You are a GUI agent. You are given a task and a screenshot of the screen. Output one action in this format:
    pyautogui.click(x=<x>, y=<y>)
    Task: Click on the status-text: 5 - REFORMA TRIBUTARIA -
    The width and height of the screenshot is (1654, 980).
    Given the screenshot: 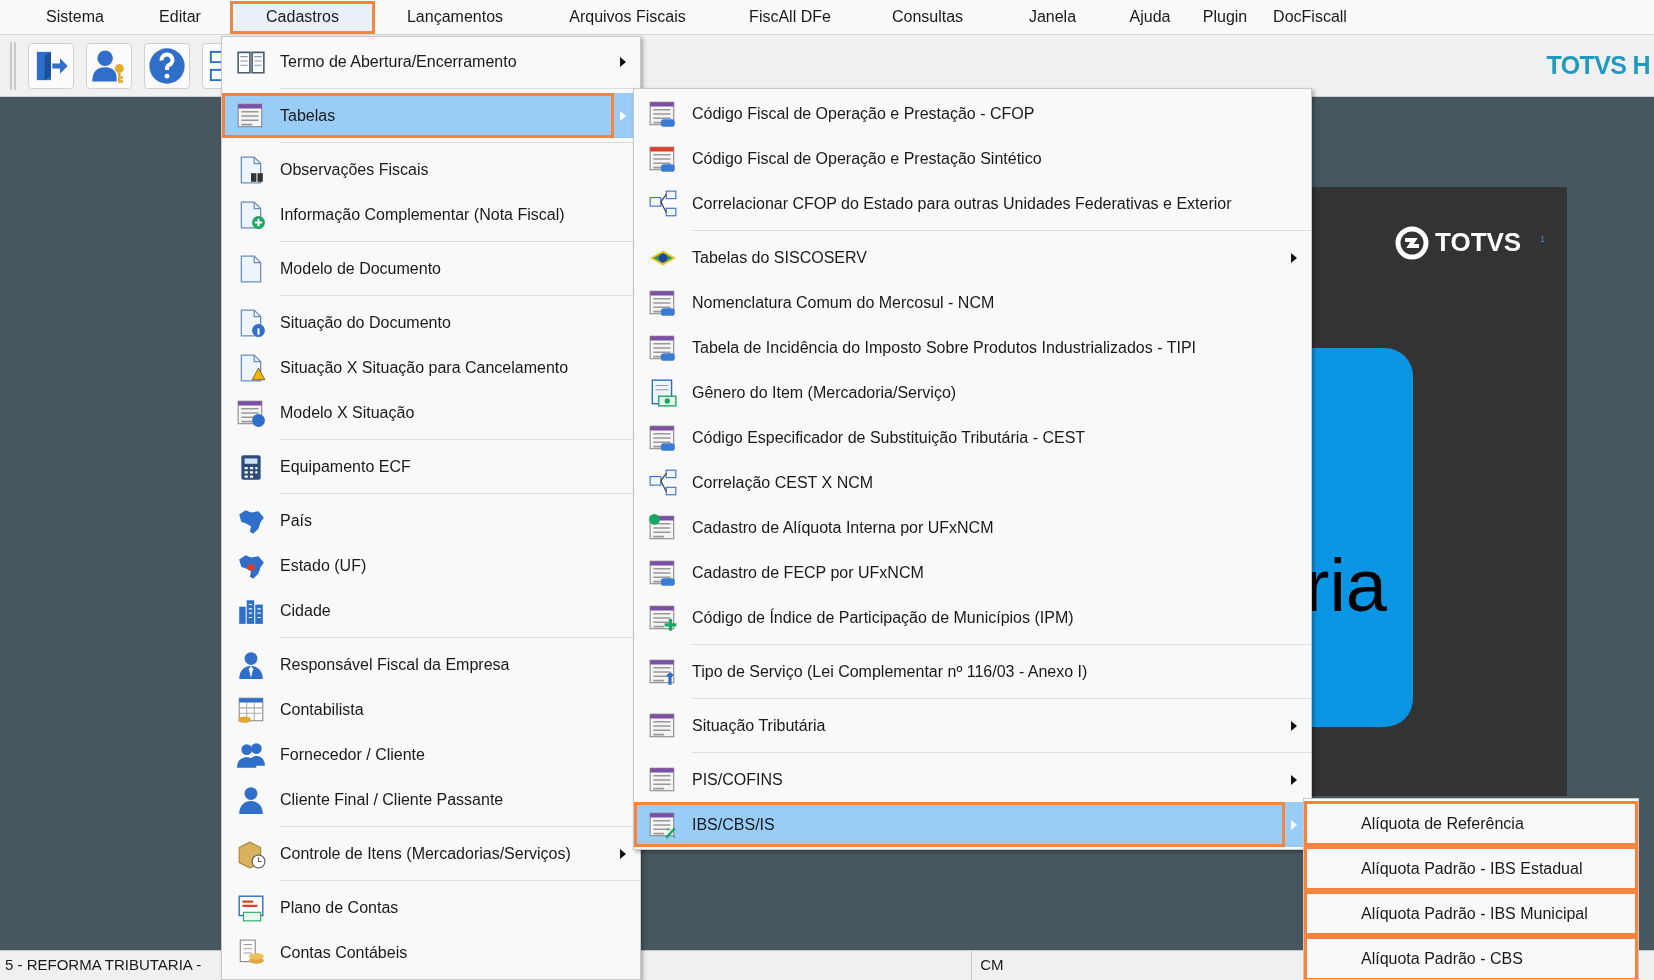 What is the action you would take?
    pyautogui.click(x=103, y=965)
    